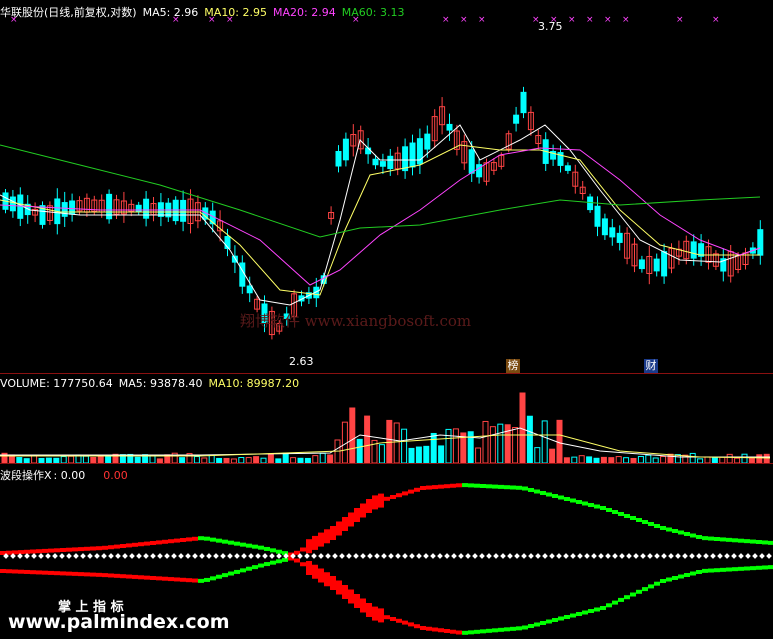 The width and height of the screenshot is (773, 639). What do you see at coordinates (513, 366) in the screenshot?
I see `rank-badge: 榜` at bounding box center [513, 366].